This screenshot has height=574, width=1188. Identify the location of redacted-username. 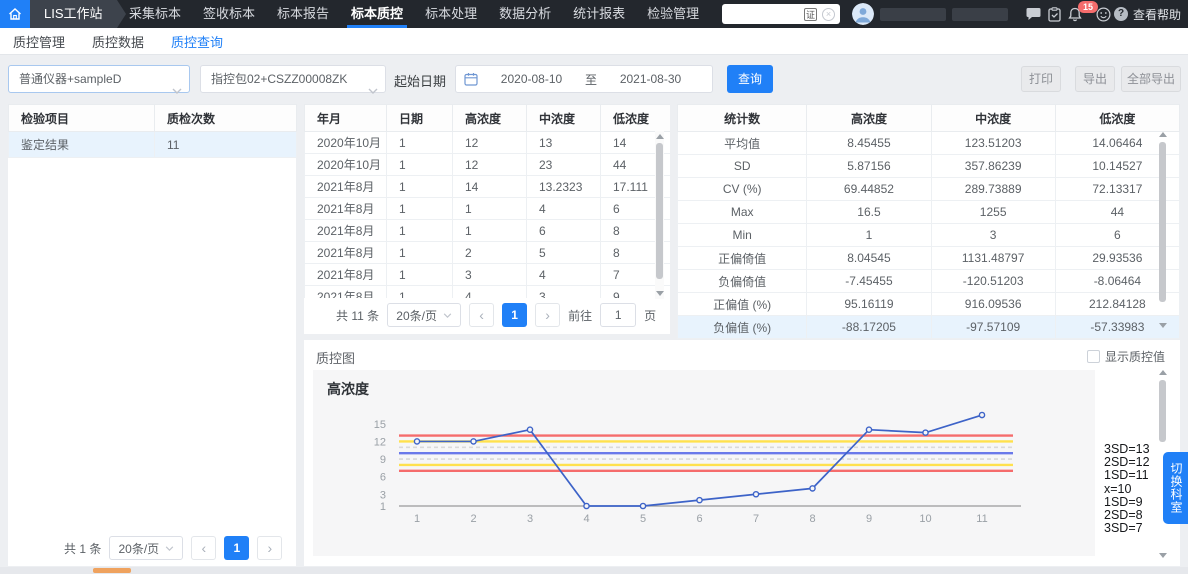
(913, 14).